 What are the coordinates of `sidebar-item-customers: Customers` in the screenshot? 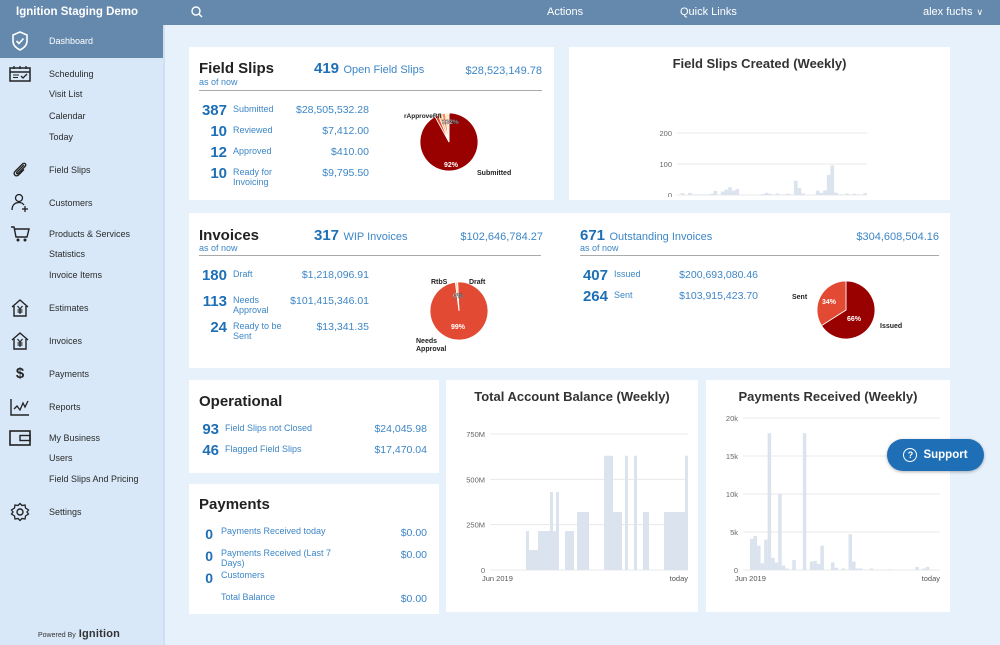 It's located at (81, 203).